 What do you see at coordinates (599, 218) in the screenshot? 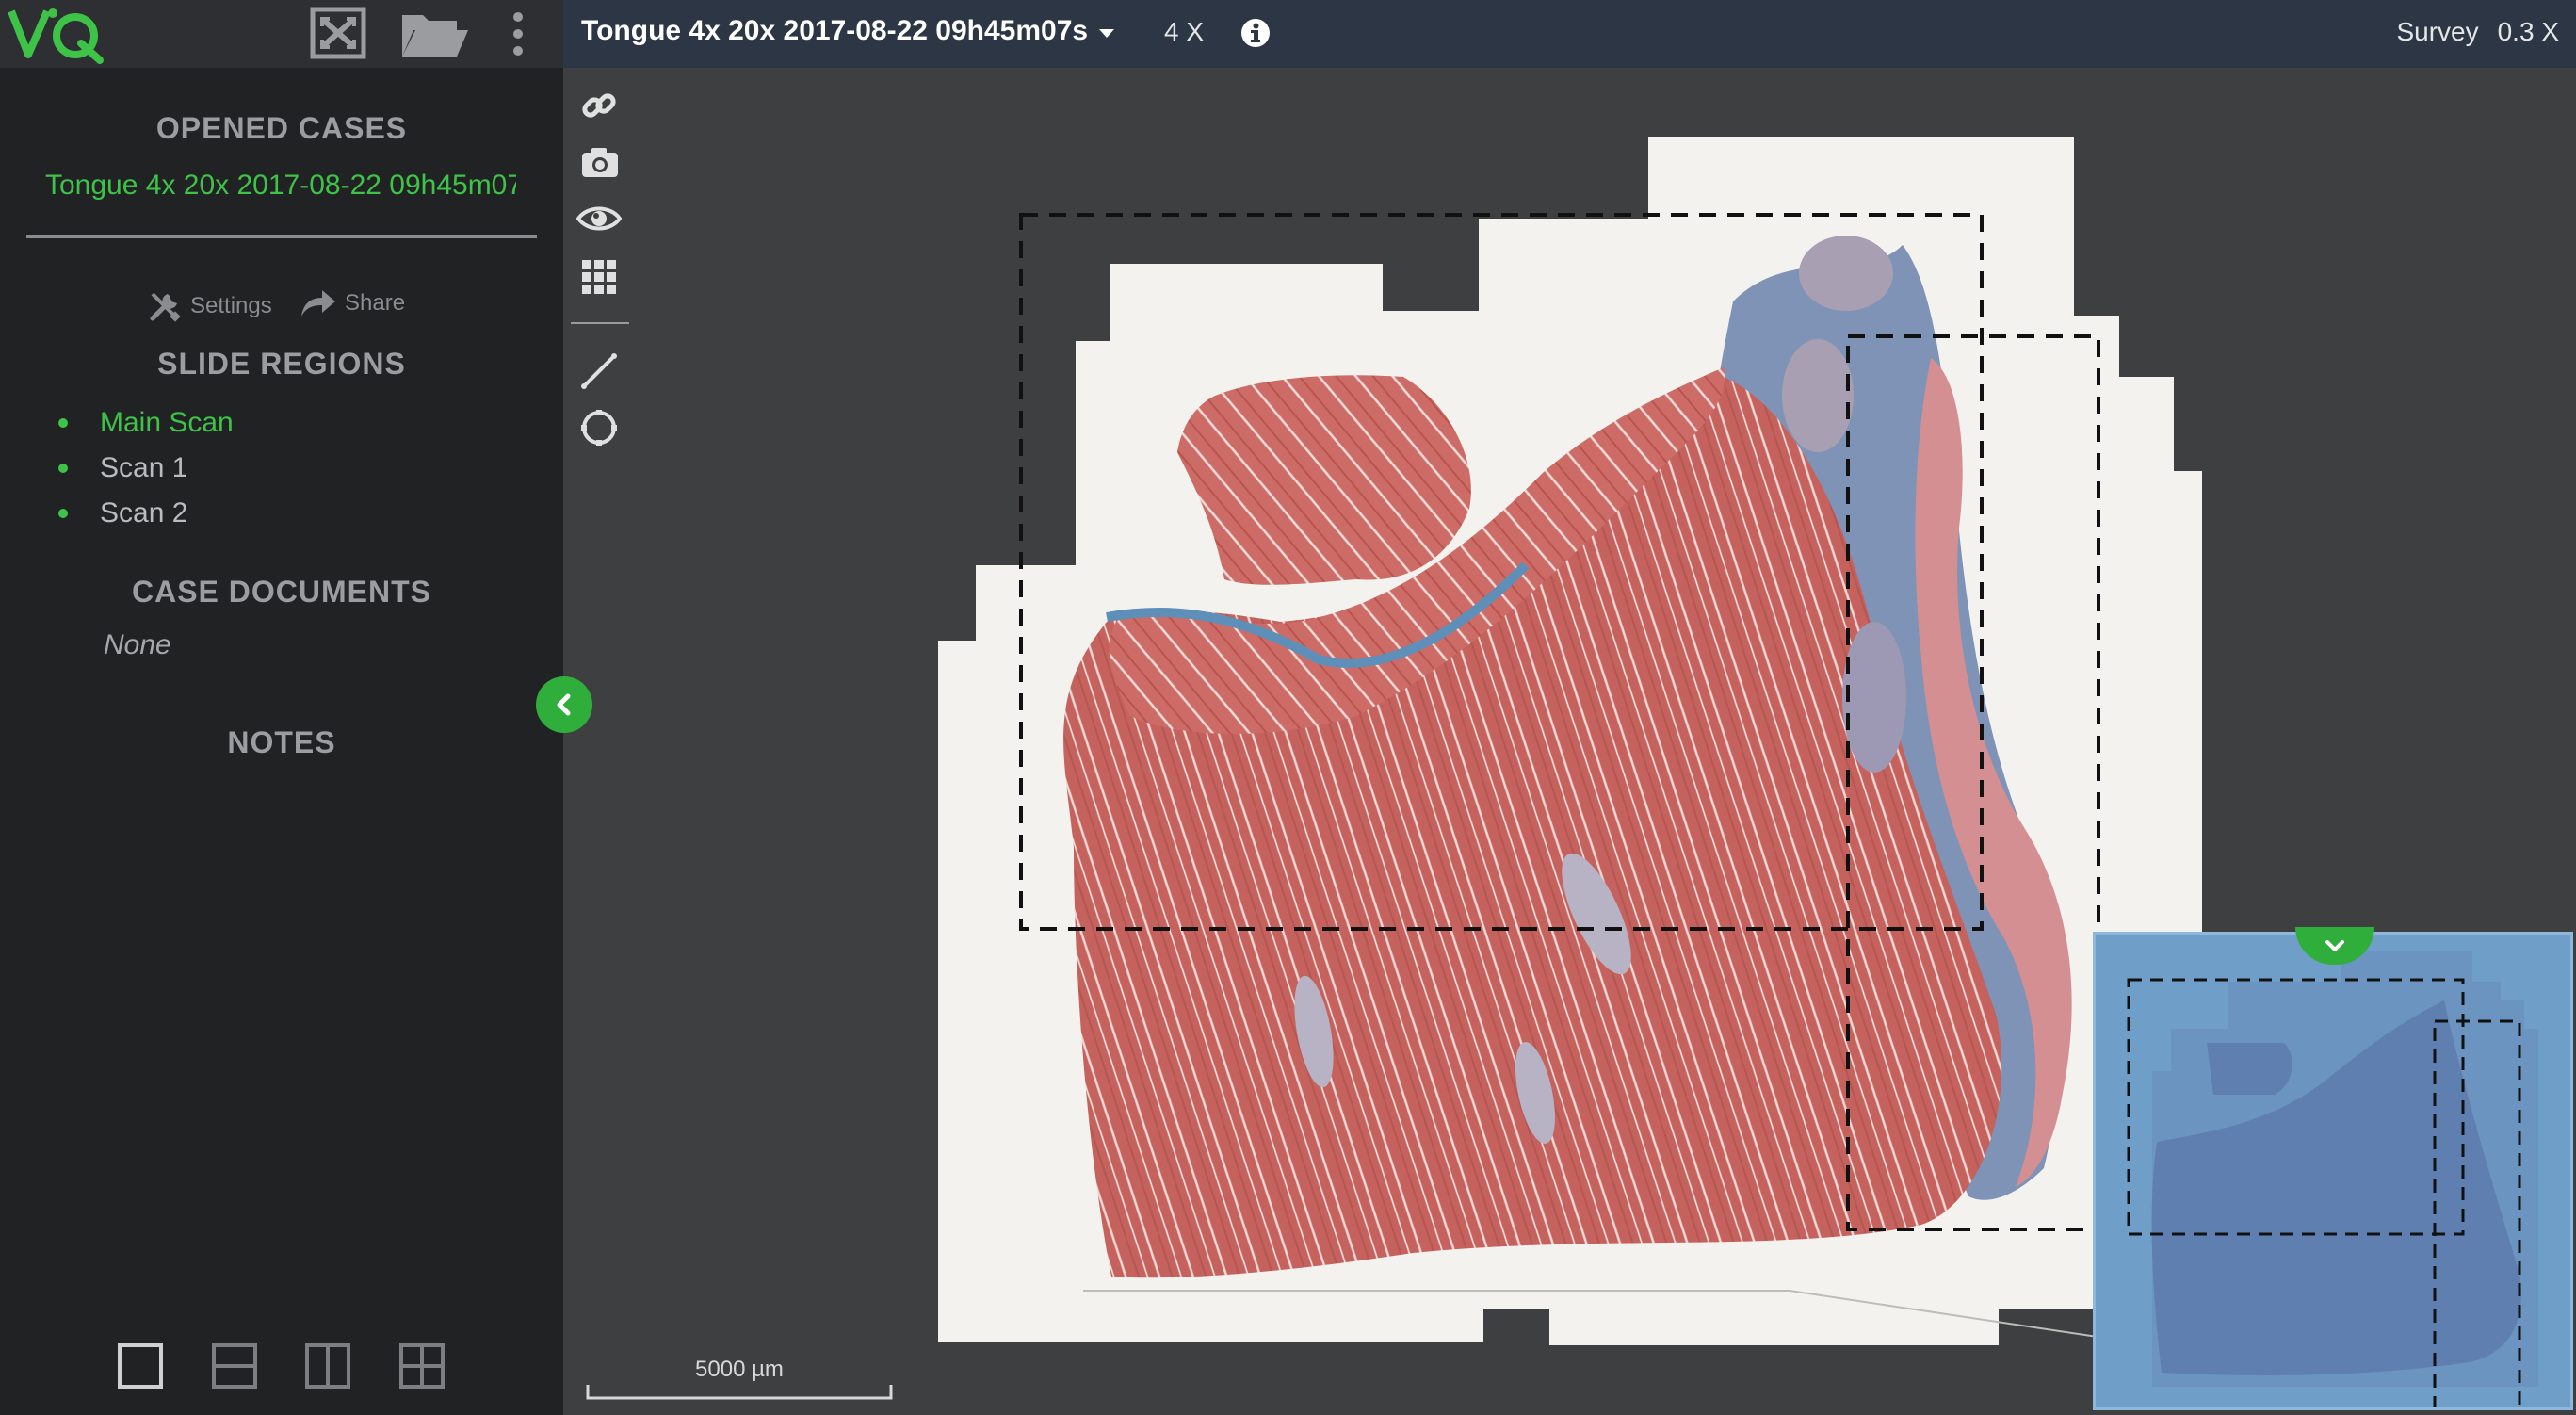
I see `eye-icon` at bounding box center [599, 218].